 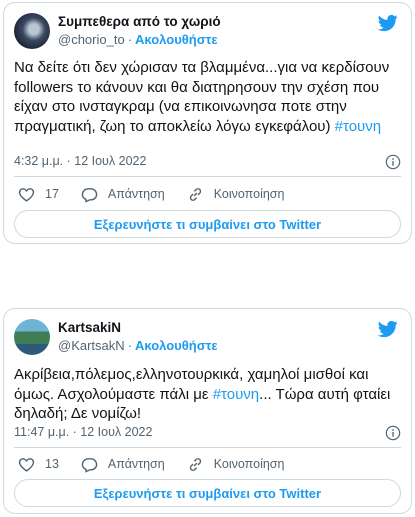 What do you see at coordinates (91, 345) in the screenshot?
I see `author-handle: @KartsakN` at bounding box center [91, 345].